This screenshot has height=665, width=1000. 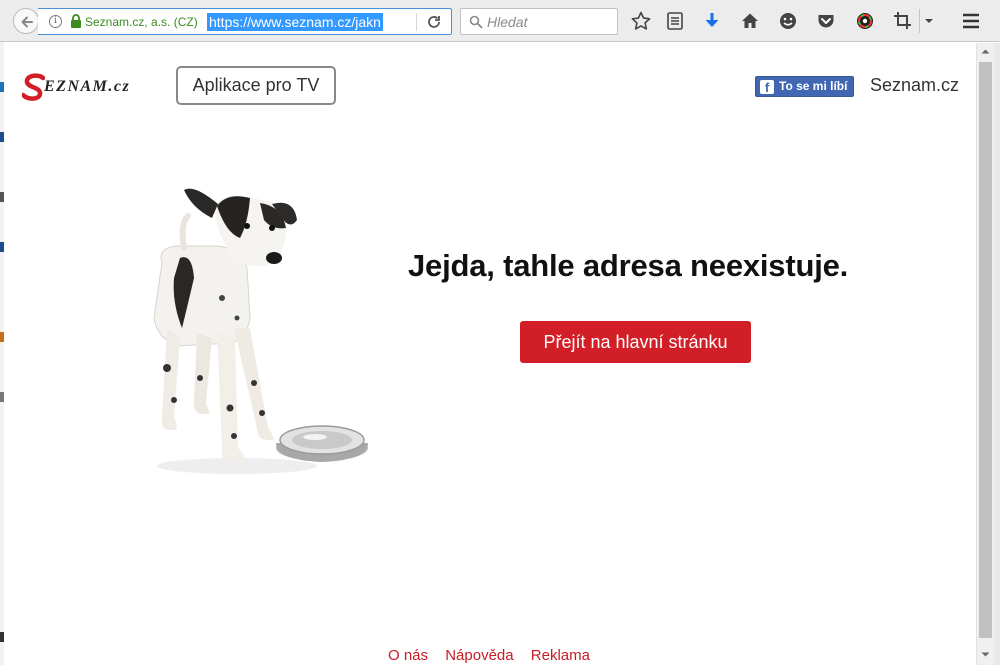 I want to click on facebook-like-button: f To se mi líbí, so click(x=804, y=86).